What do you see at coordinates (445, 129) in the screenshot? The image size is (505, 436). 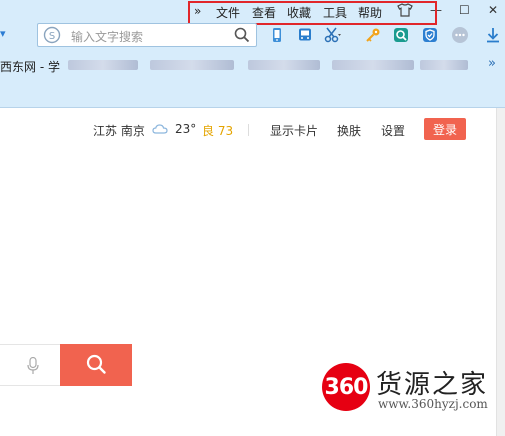 I see `login-button: 登录` at bounding box center [445, 129].